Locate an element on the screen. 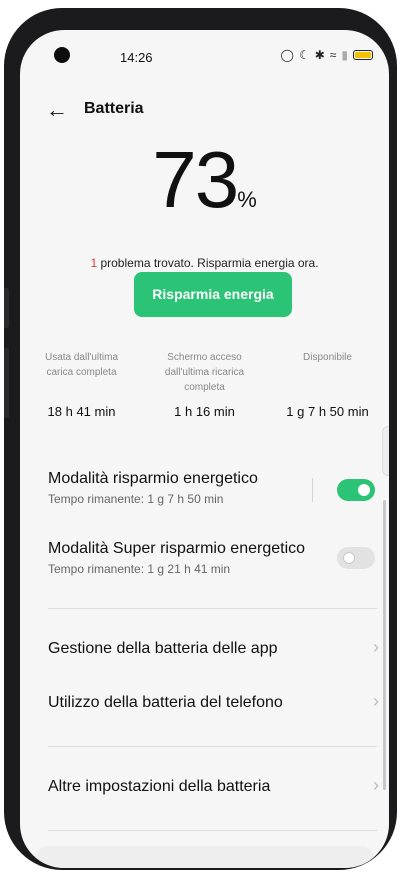  signal-icon: ▮ is located at coordinates (344, 55).